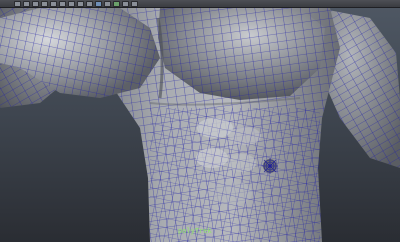  I want to click on navel-mesh, so click(270, 166).